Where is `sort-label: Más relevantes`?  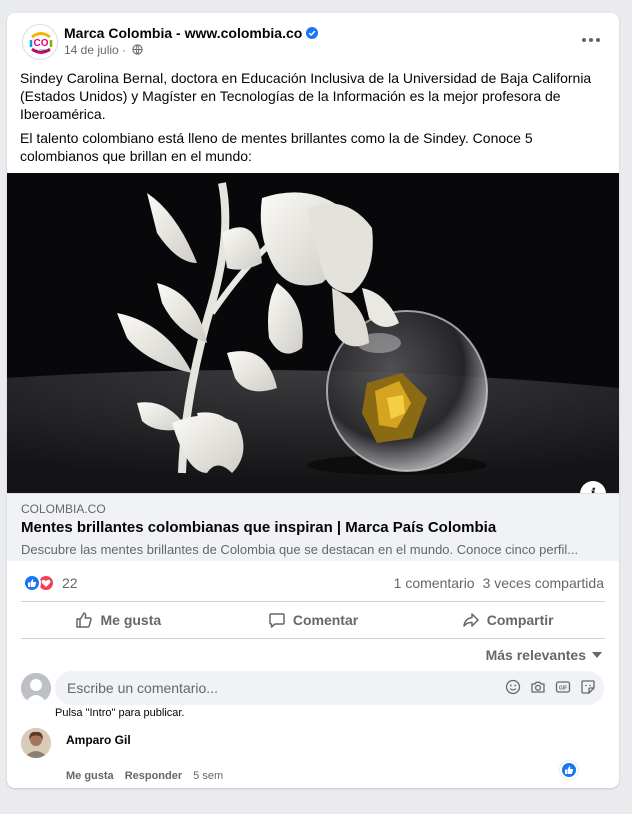 sort-label: Más relevantes is located at coordinates (535, 655).